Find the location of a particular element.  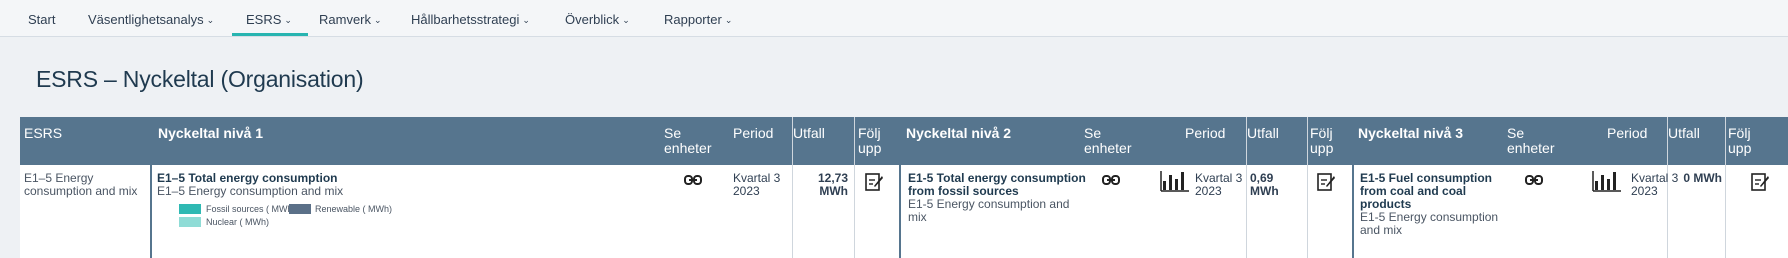

nav-label: Ramverk is located at coordinates (345, 19).